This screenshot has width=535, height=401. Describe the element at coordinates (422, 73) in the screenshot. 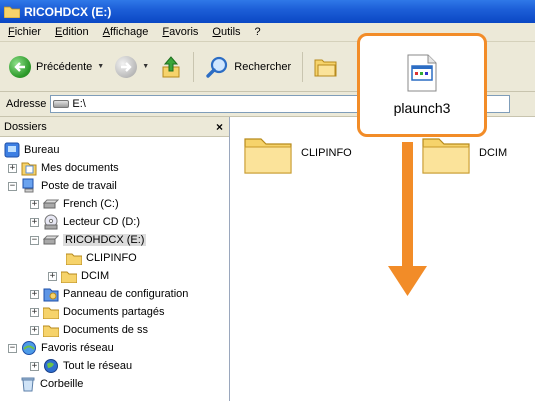

I see `application-icon` at that location.